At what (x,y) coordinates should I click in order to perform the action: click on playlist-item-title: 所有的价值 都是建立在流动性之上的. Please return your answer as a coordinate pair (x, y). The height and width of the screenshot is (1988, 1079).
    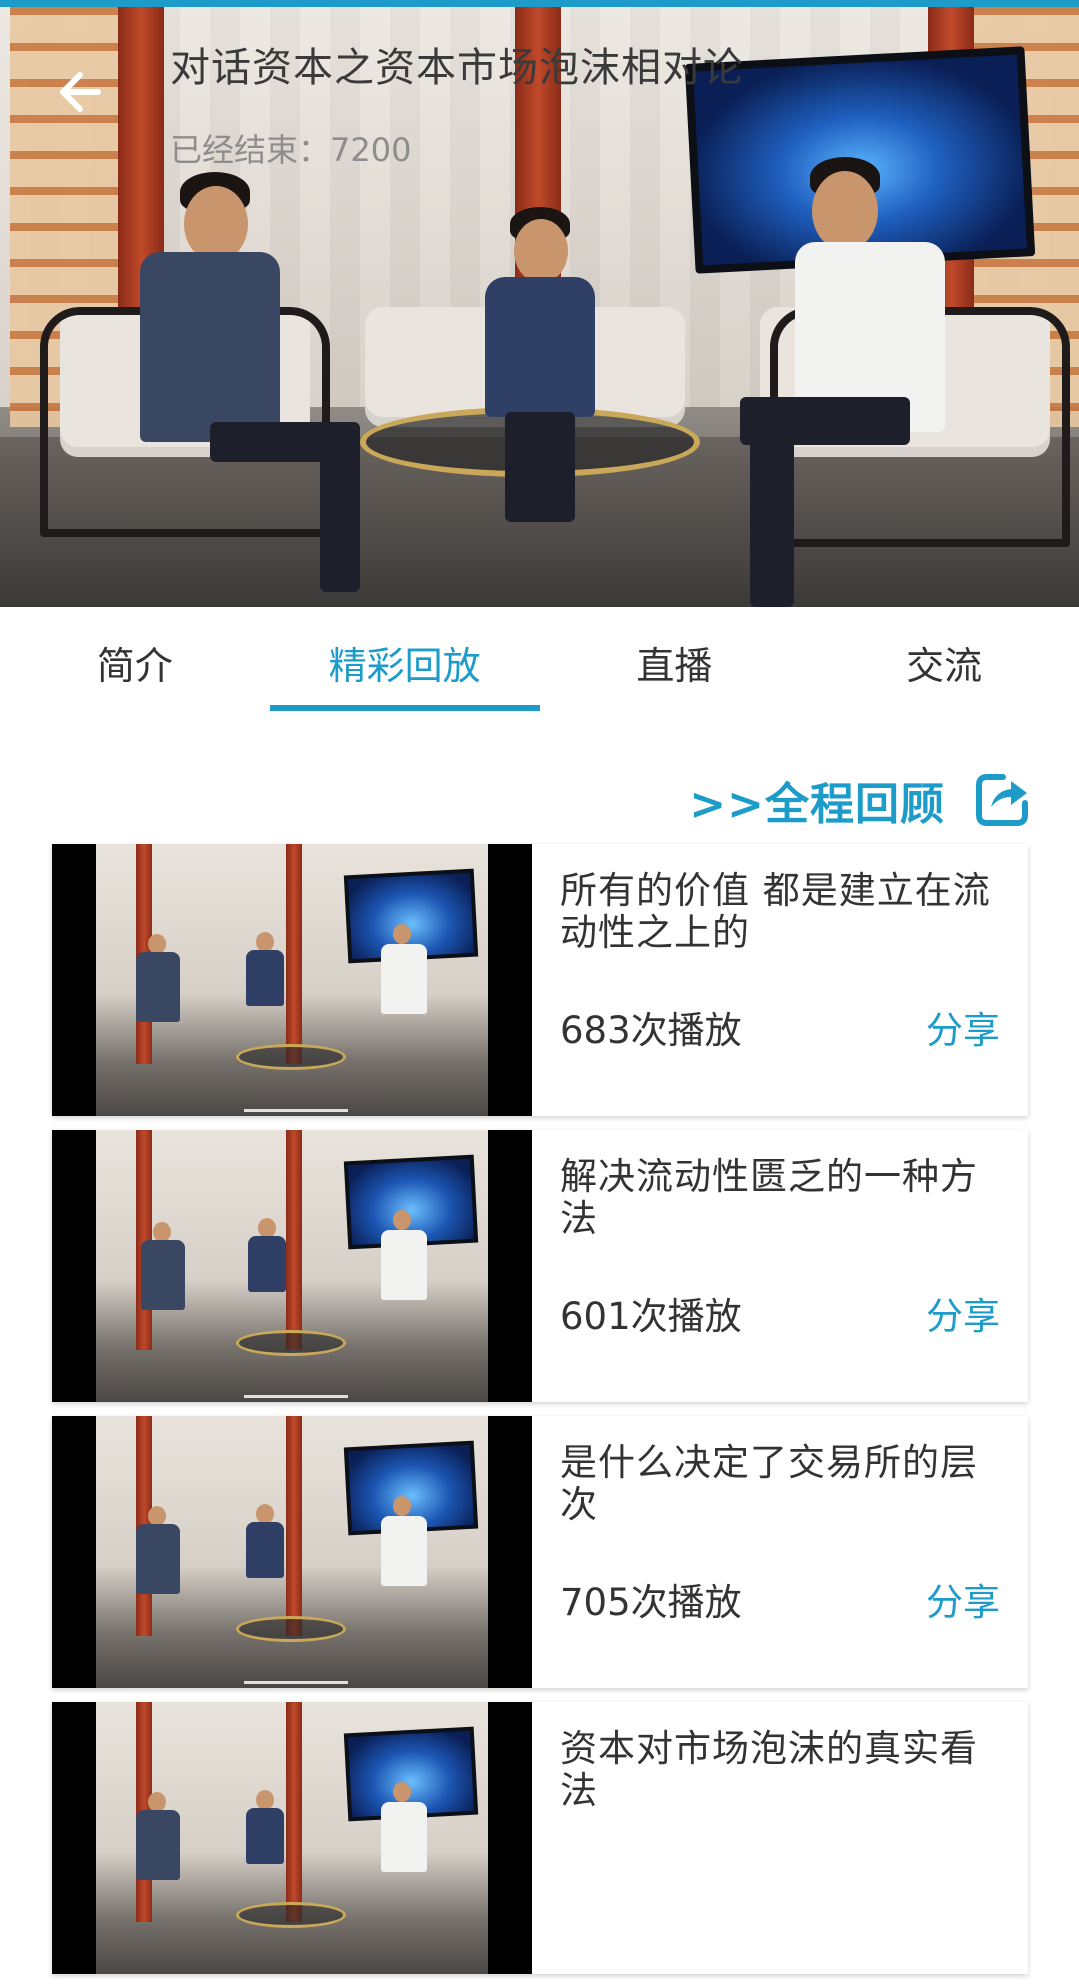
    Looking at the image, I should click on (775, 911).